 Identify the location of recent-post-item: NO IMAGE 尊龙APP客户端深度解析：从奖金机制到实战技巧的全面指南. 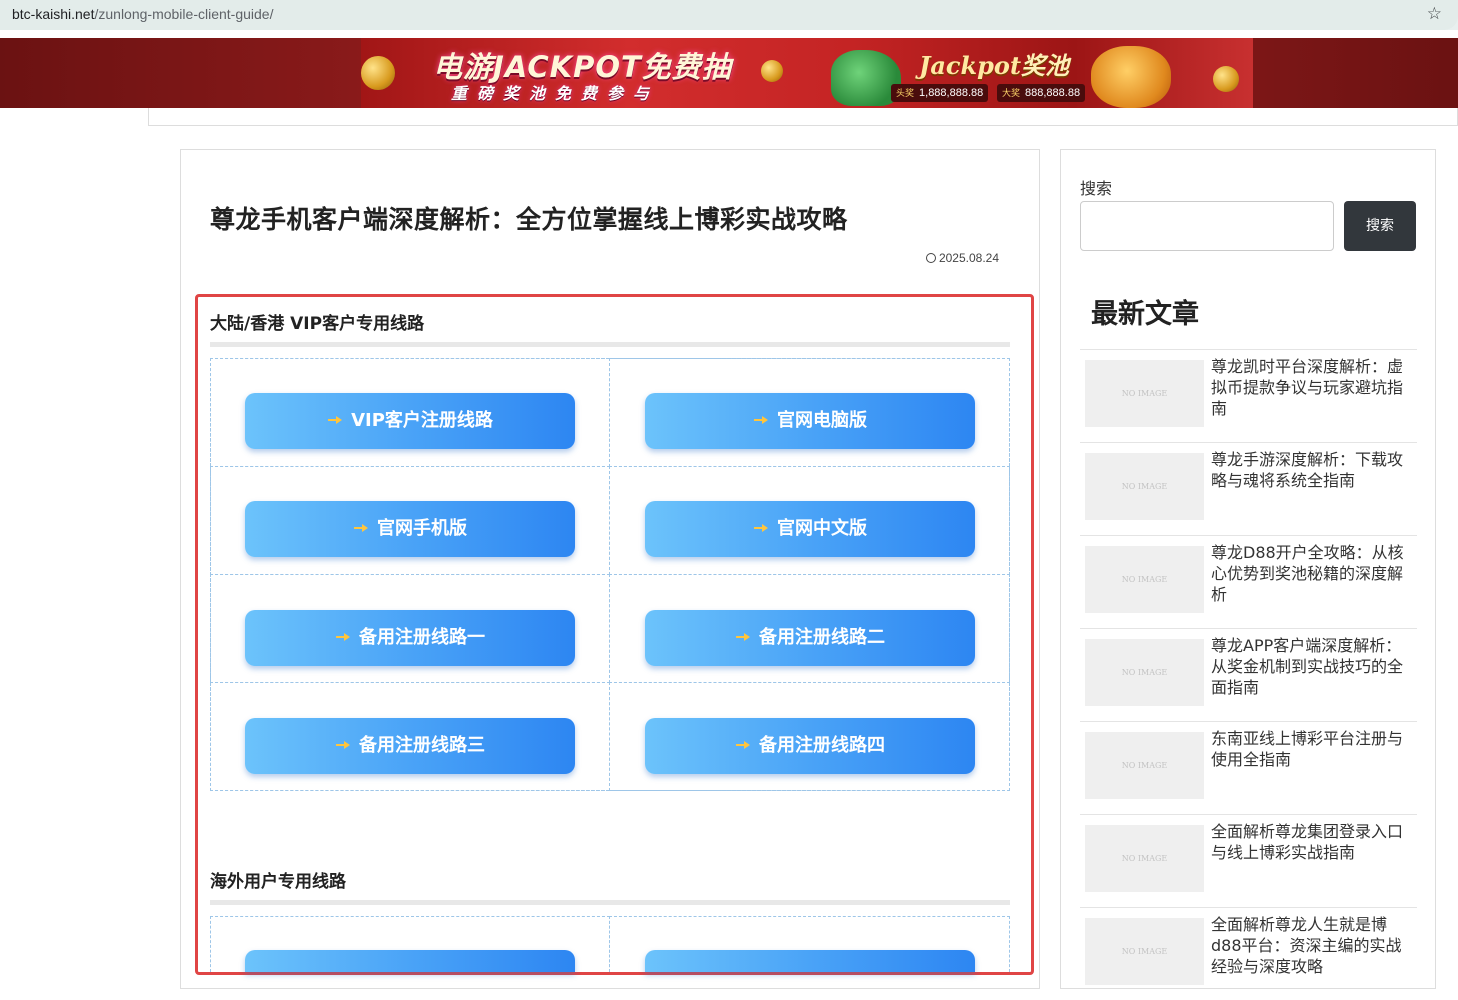
(1248, 674).